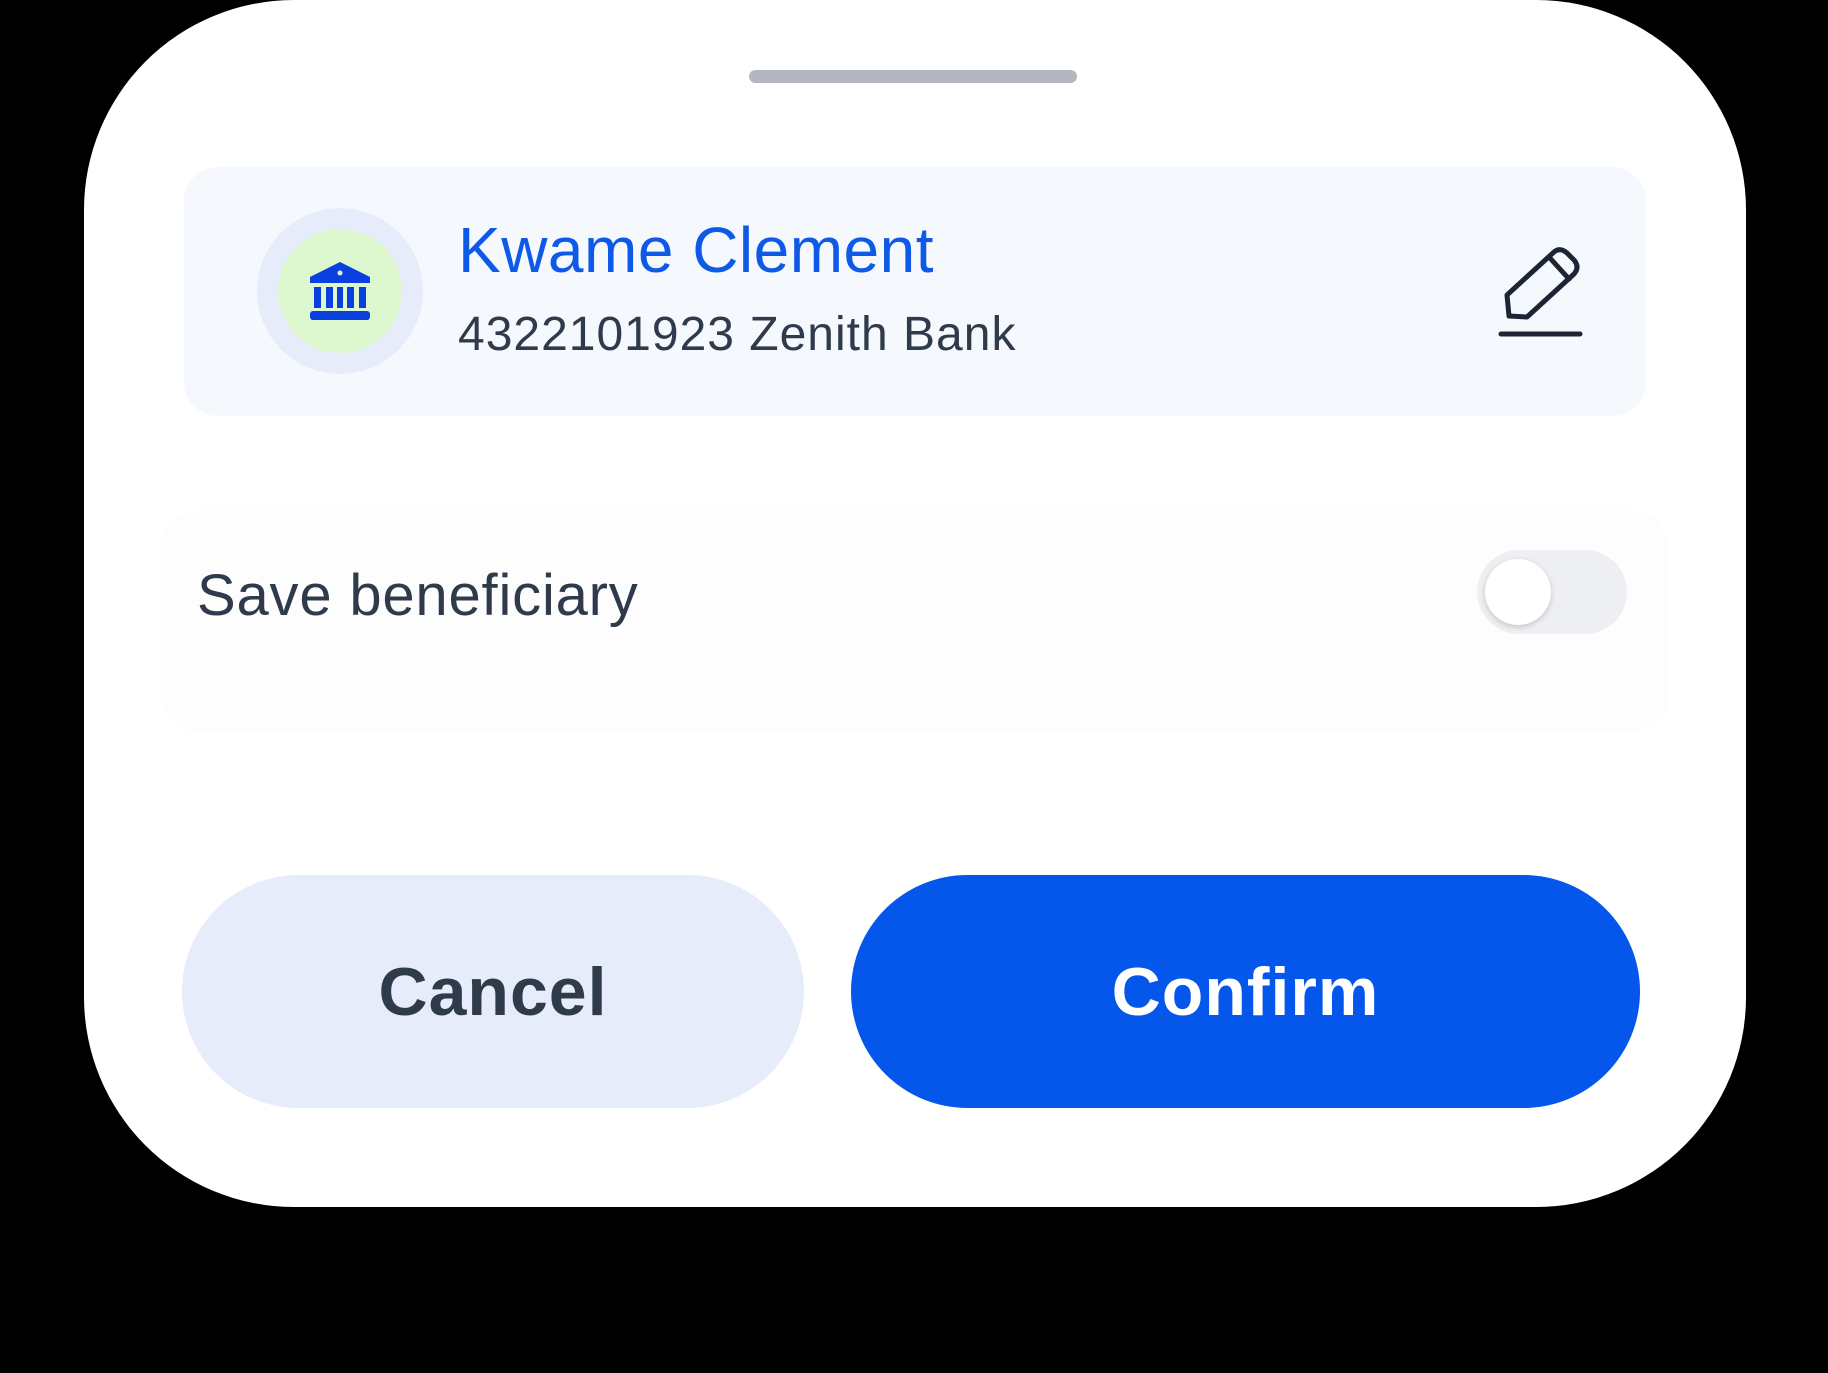 The width and height of the screenshot is (1828, 1373). What do you see at coordinates (1245, 991) in the screenshot?
I see `confirm-button: Confirm` at bounding box center [1245, 991].